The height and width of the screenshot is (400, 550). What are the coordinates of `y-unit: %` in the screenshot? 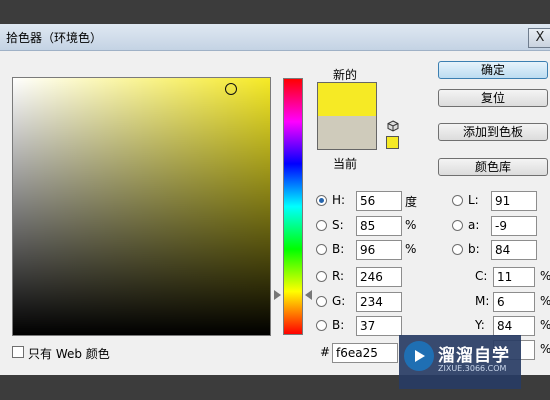 It's located at (545, 325).